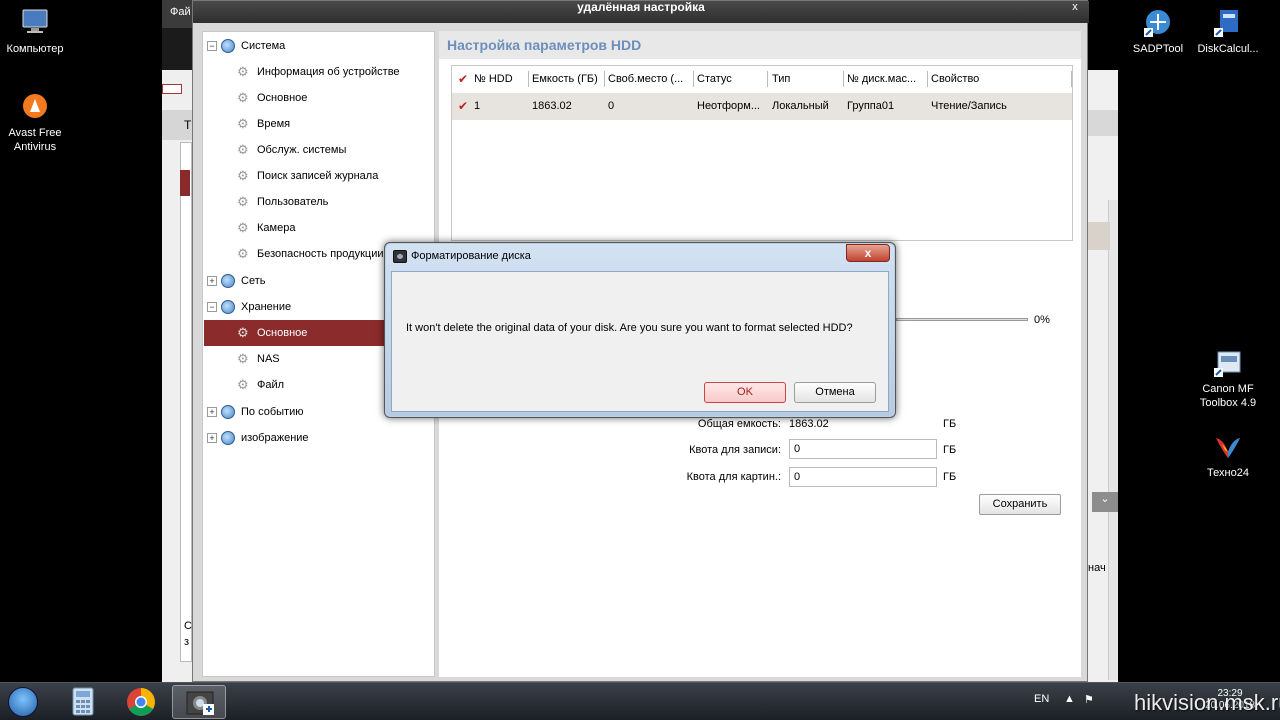 The image size is (1280, 720). I want to click on taskbar-calculator, so click(83, 702).